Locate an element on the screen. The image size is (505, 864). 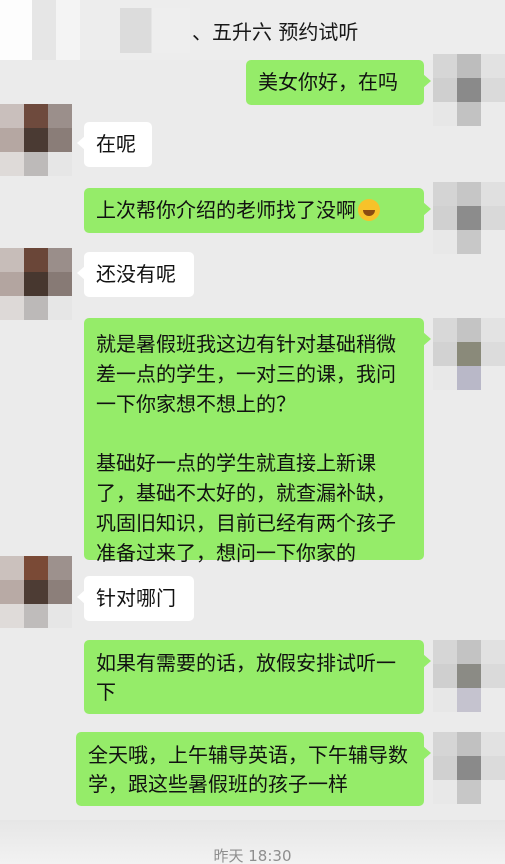
blurred-title-prefix is located at coordinates (155, 30).